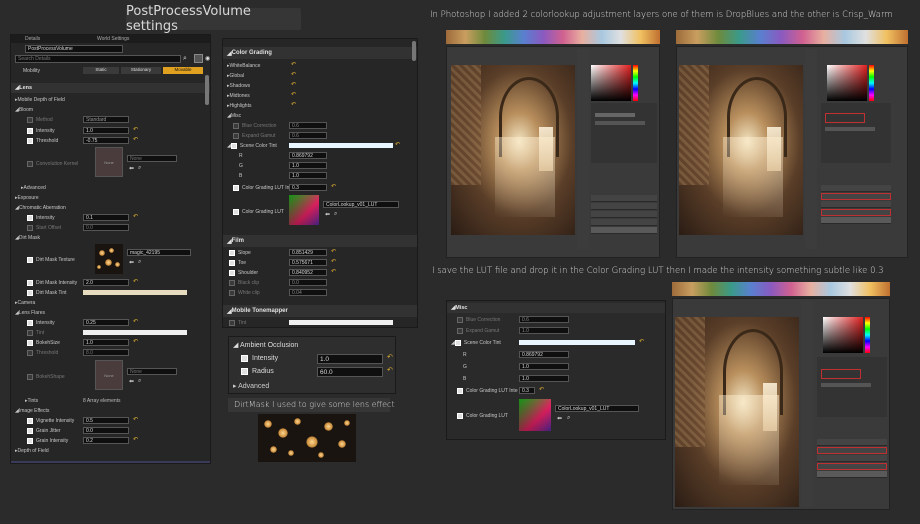 Image resolution: width=920 pixels, height=524 pixels. I want to click on section-mobile-dof: ▸ Mobile Depth of Field, so click(110, 99).